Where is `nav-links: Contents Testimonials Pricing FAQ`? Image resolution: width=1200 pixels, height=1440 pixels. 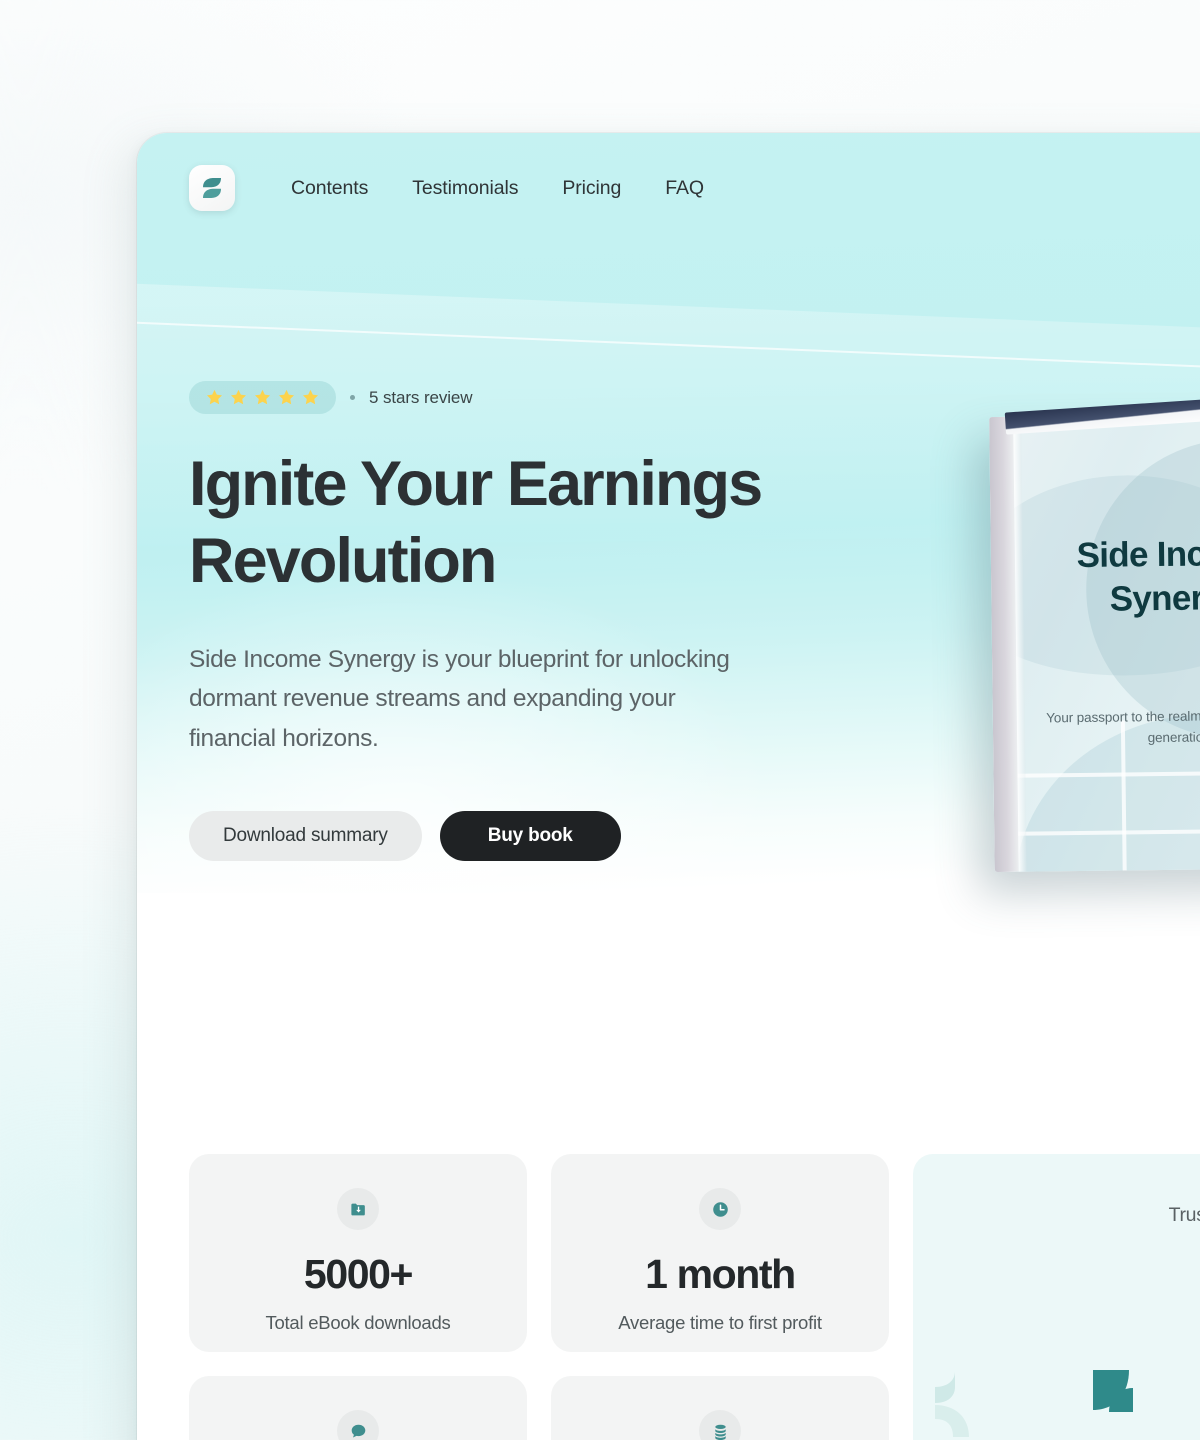 nav-links: Contents Testimonials Pricing FAQ is located at coordinates (497, 188).